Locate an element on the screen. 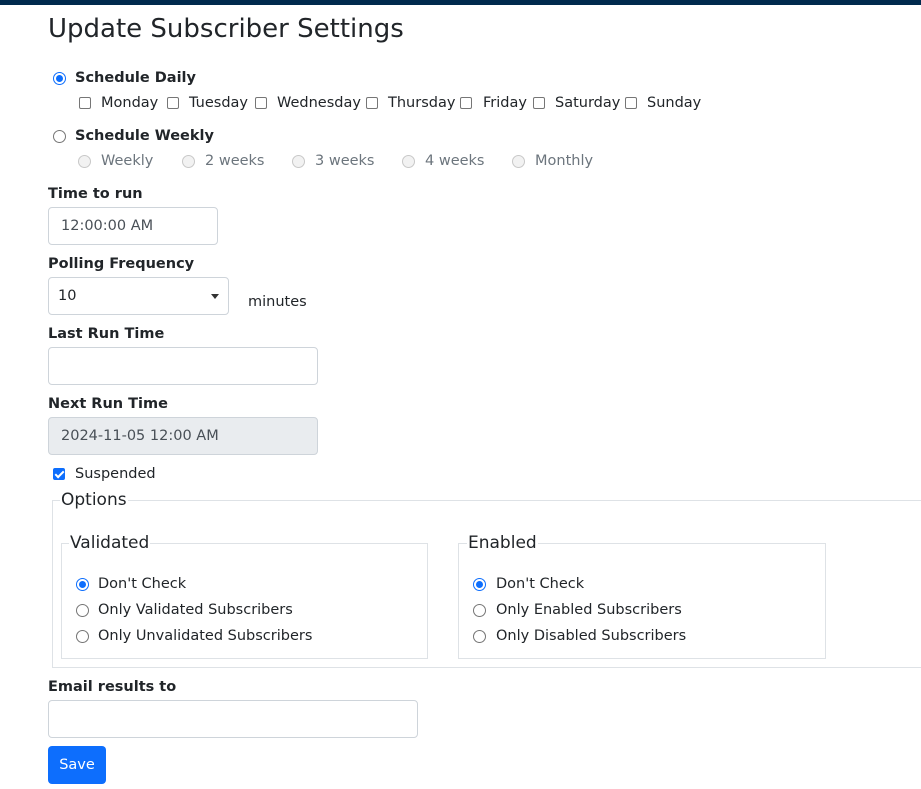  enabled-dont-check-label: Don't Check is located at coordinates (540, 584).